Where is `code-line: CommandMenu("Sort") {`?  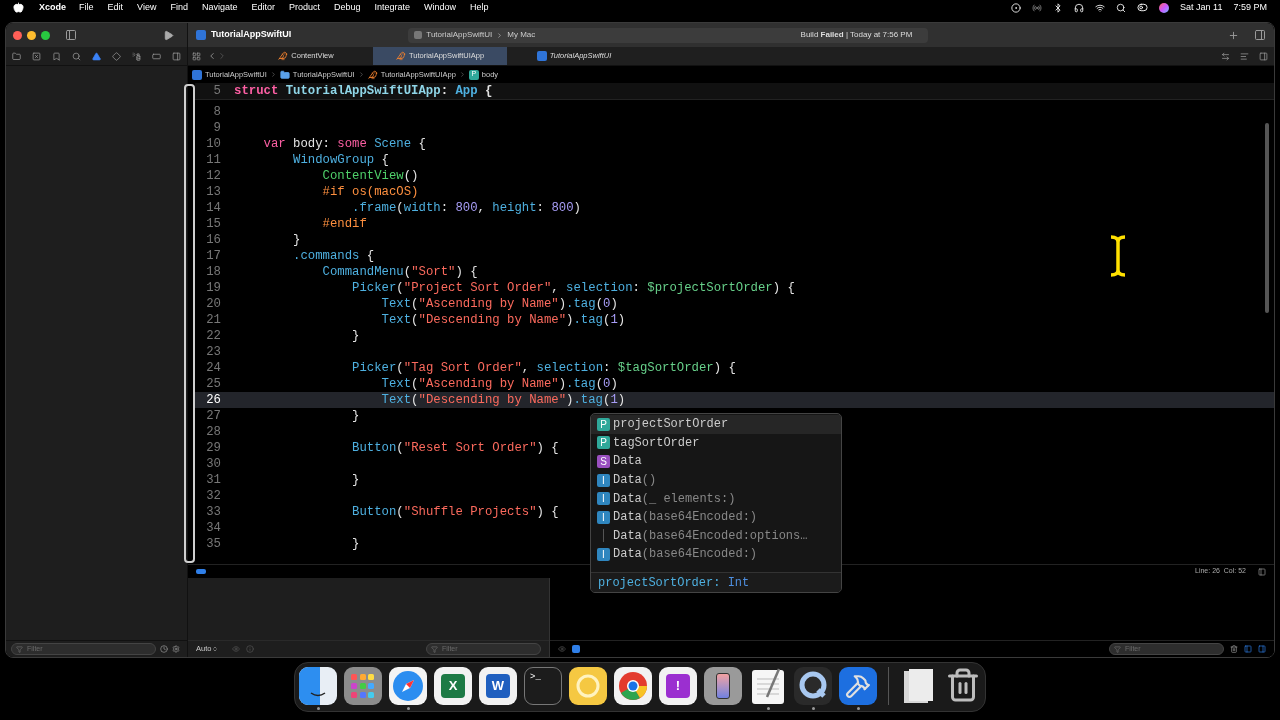
code-line: CommandMenu("Sort") { is located at coordinates (399, 272).